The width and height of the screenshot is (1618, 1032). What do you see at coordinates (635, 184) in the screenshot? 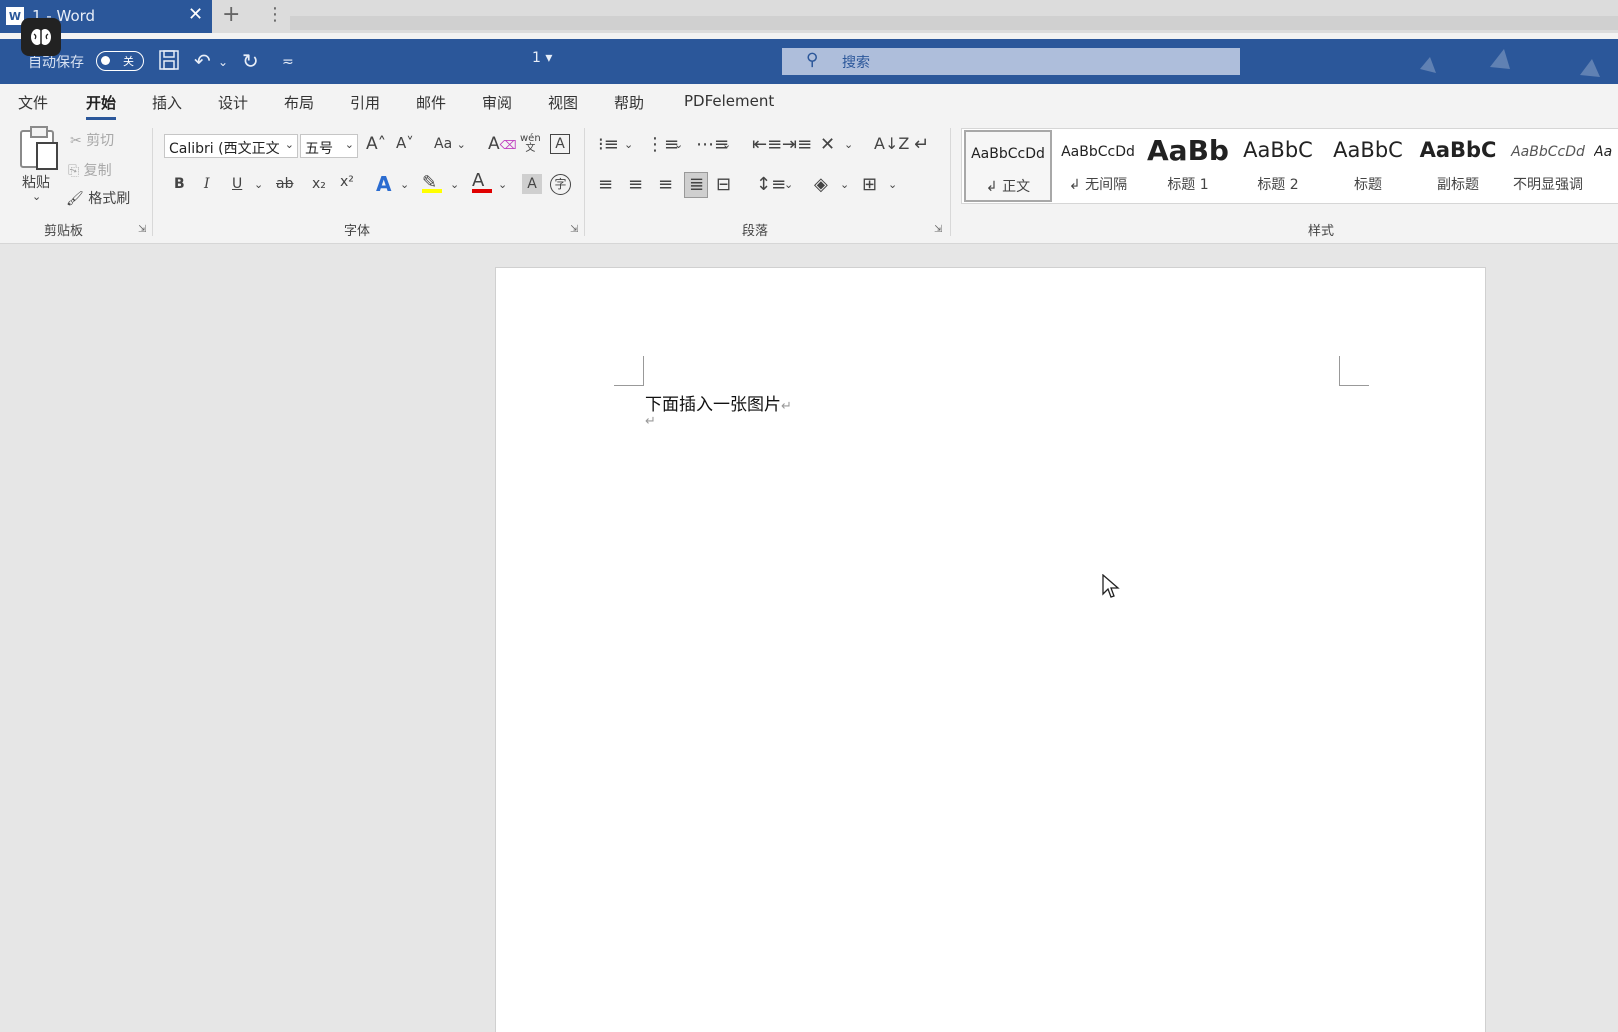
I see `align-center-icon: ≡` at bounding box center [635, 184].